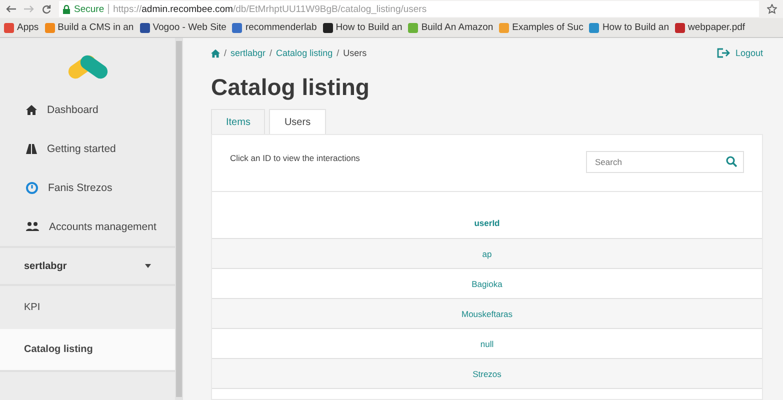 This screenshot has width=783, height=400. Describe the element at coordinates (28, 27) in the screenshot. I see `bookmark-link: Apps` at that location.